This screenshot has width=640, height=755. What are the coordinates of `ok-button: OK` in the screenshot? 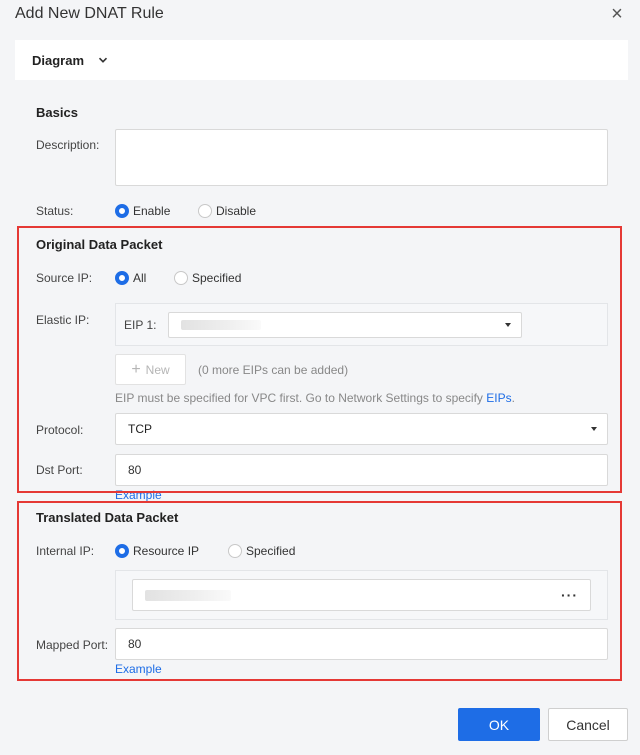 It's located at (499, 724).